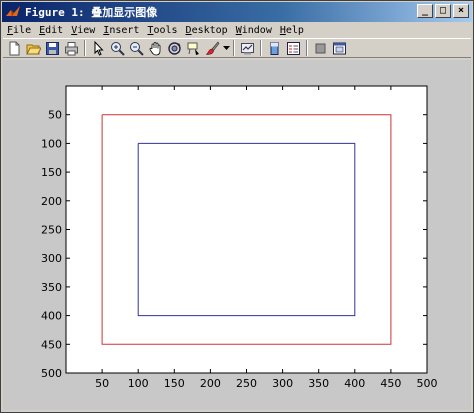 The width and height of the screenshot is (474, 413). What do you see at coordinates (282, 383) in the screenshot?
I see `x-tick-label: 300` at bounding box center [282, 383].